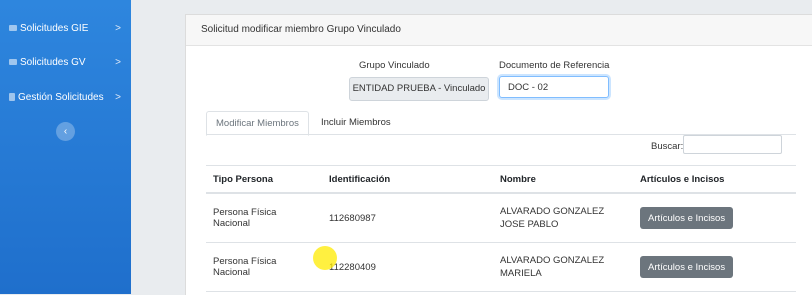 This screenshot has height=295, width=812. What do you see at coordinates (714, 179) in the screenshot?
I see `column-header-articulos: Artículos e Incisos` at bounding box center [714, 179].